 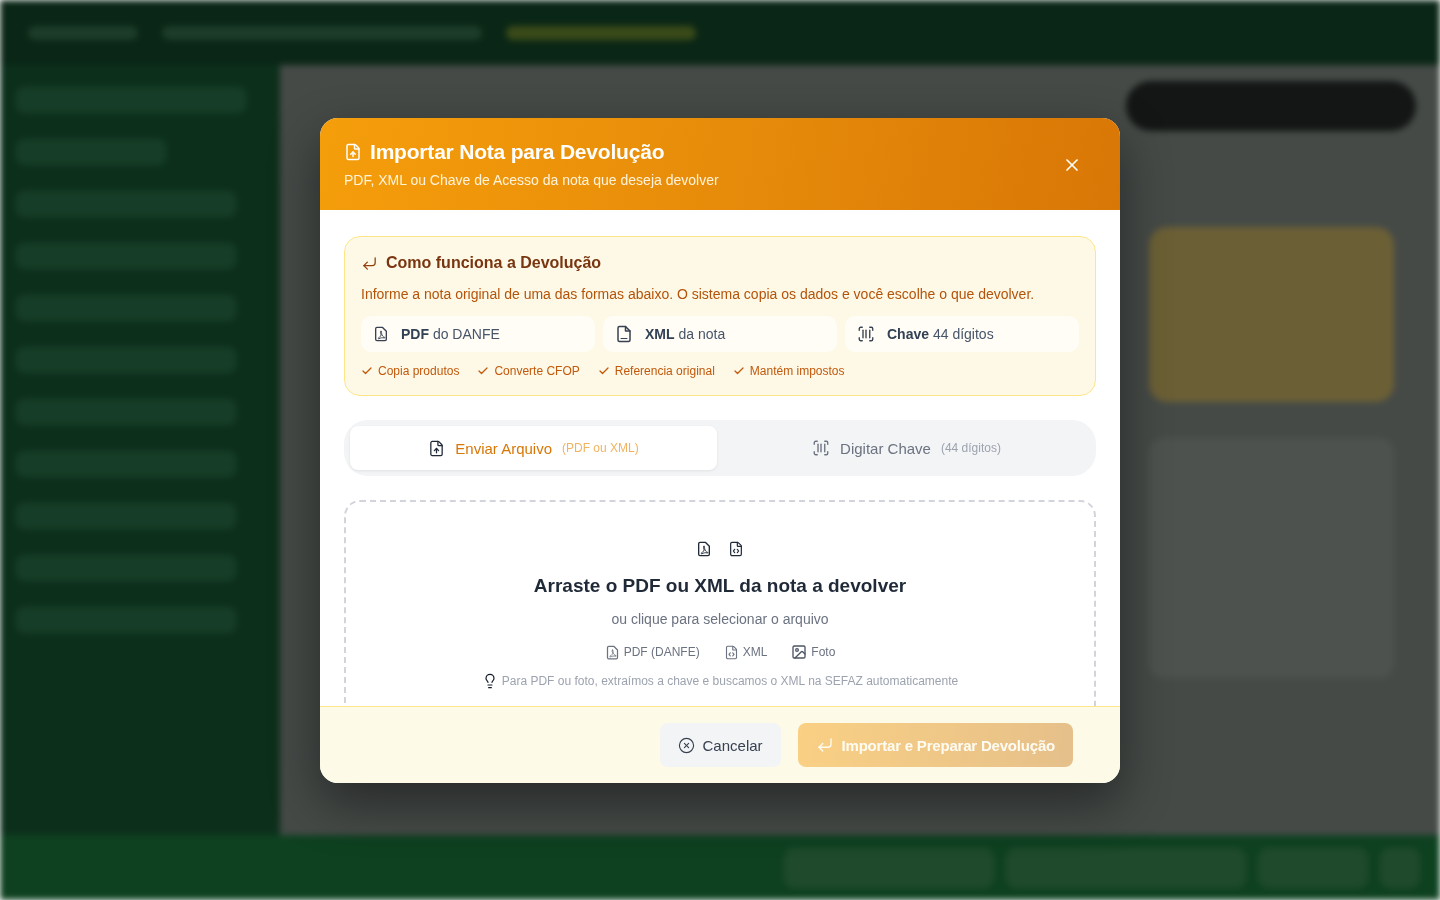 What do you see at coordinates (686, 745) in the screenshot?
I see `close-circle-icon` at bounding box center [686, 745].